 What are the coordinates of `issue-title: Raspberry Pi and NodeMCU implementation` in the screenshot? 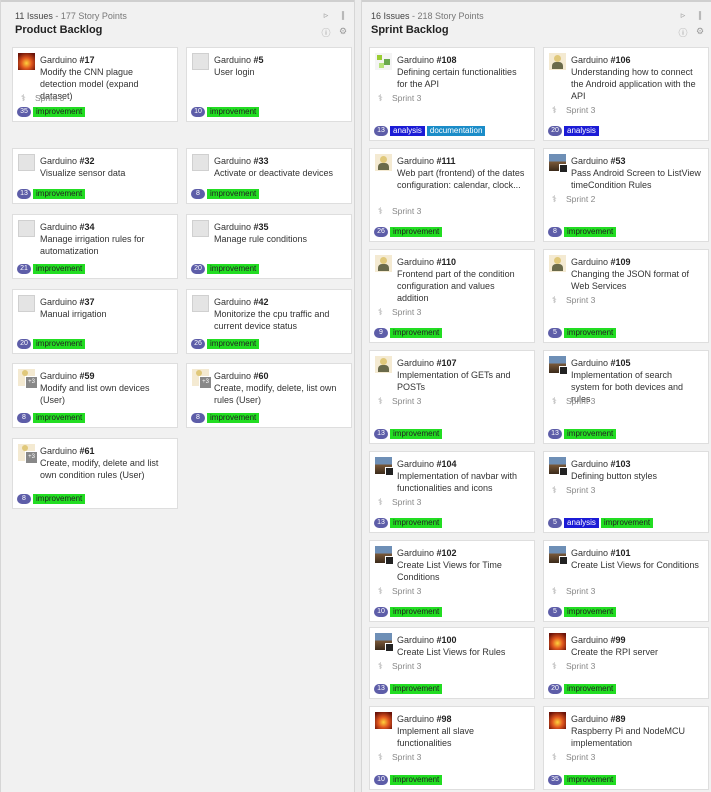 It's located at (636, 737).